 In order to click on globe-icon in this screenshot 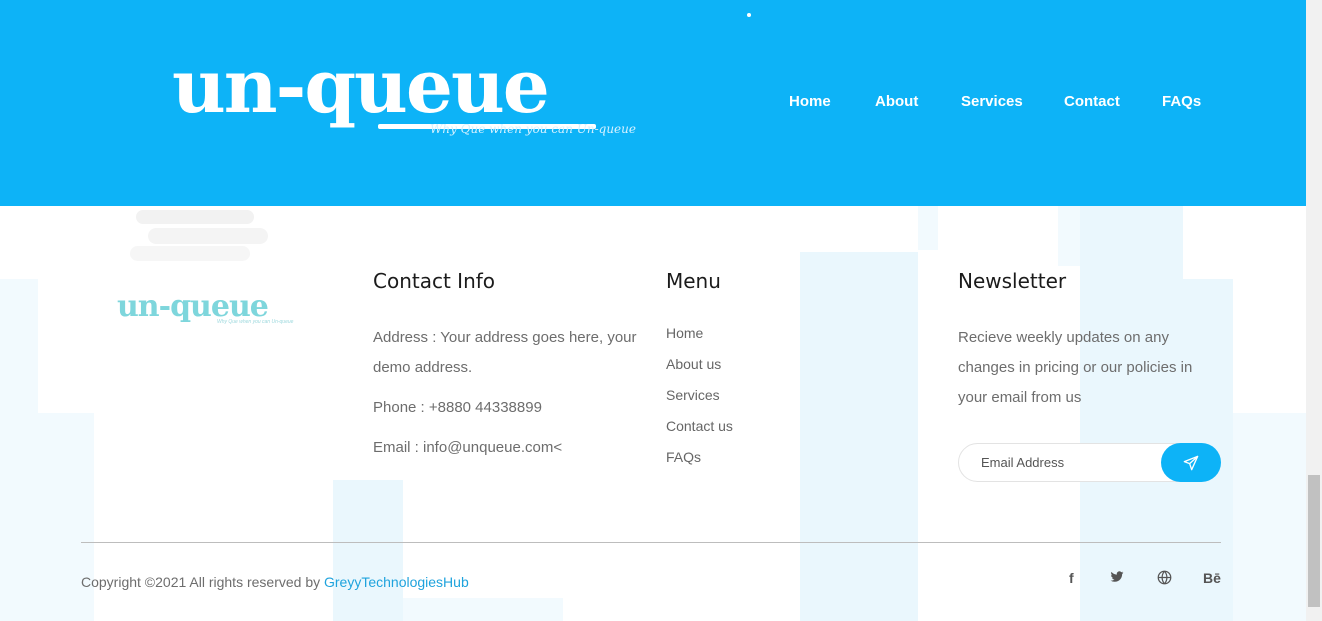, I will do `click(1164, 579)`.